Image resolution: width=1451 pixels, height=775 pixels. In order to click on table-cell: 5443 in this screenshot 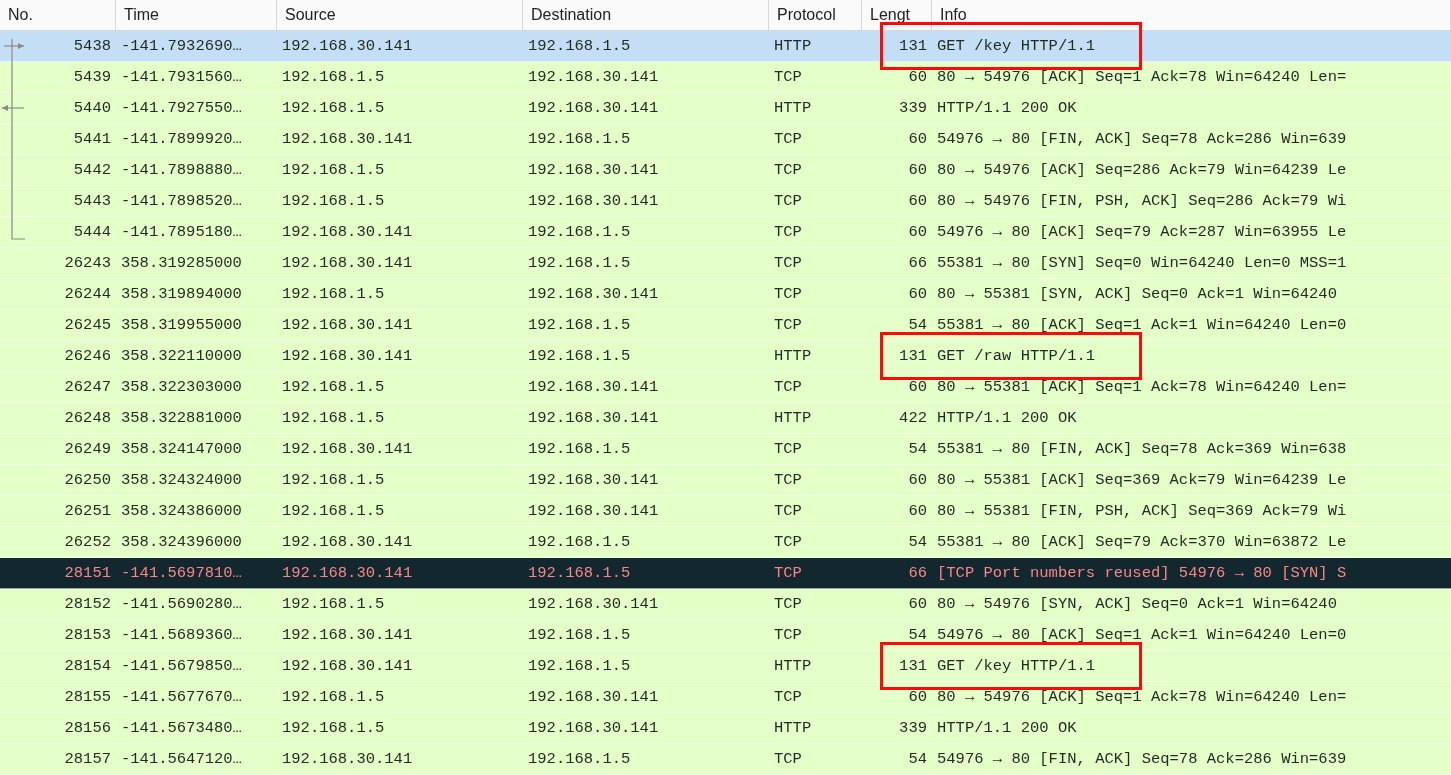, I will do `click(92, 201)`.